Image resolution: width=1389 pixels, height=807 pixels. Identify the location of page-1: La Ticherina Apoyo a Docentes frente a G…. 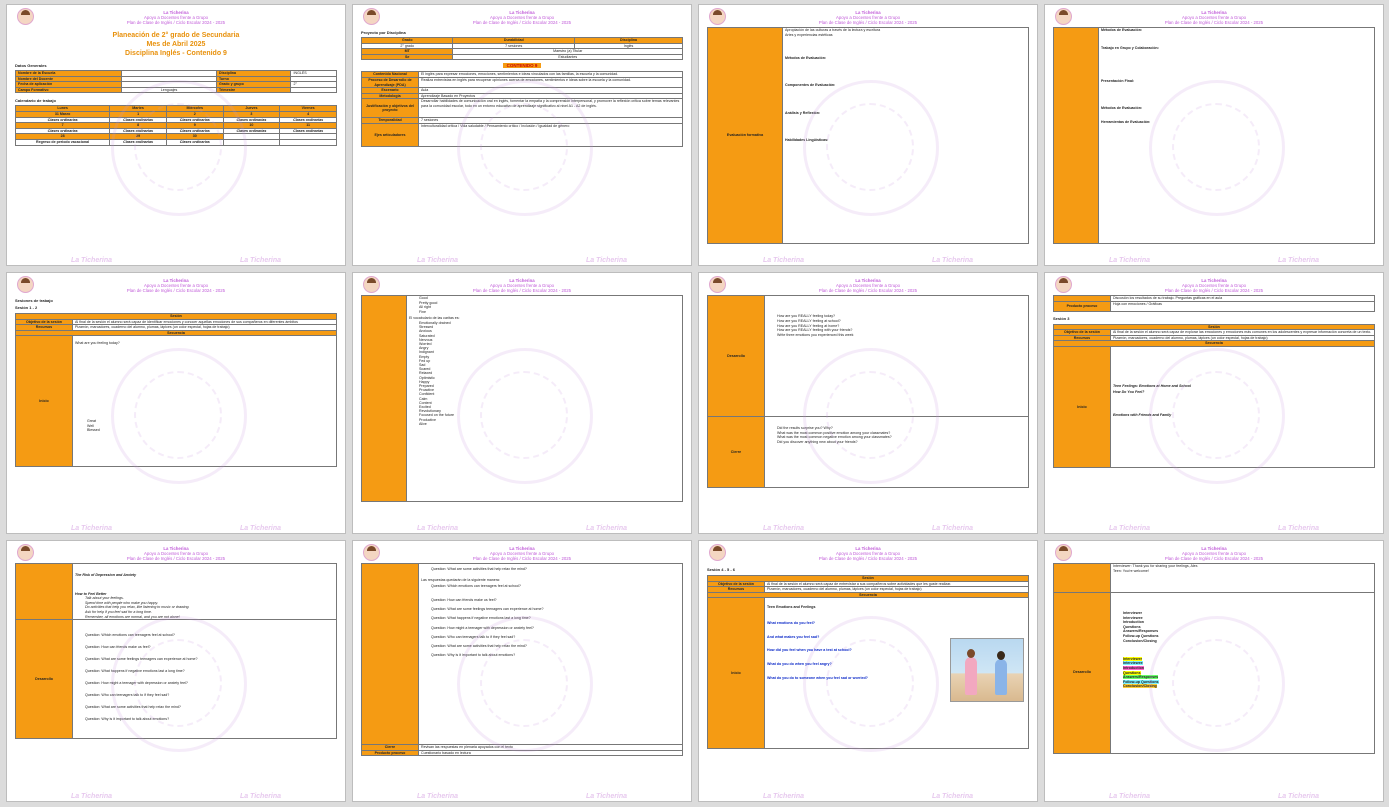
(176, 135).